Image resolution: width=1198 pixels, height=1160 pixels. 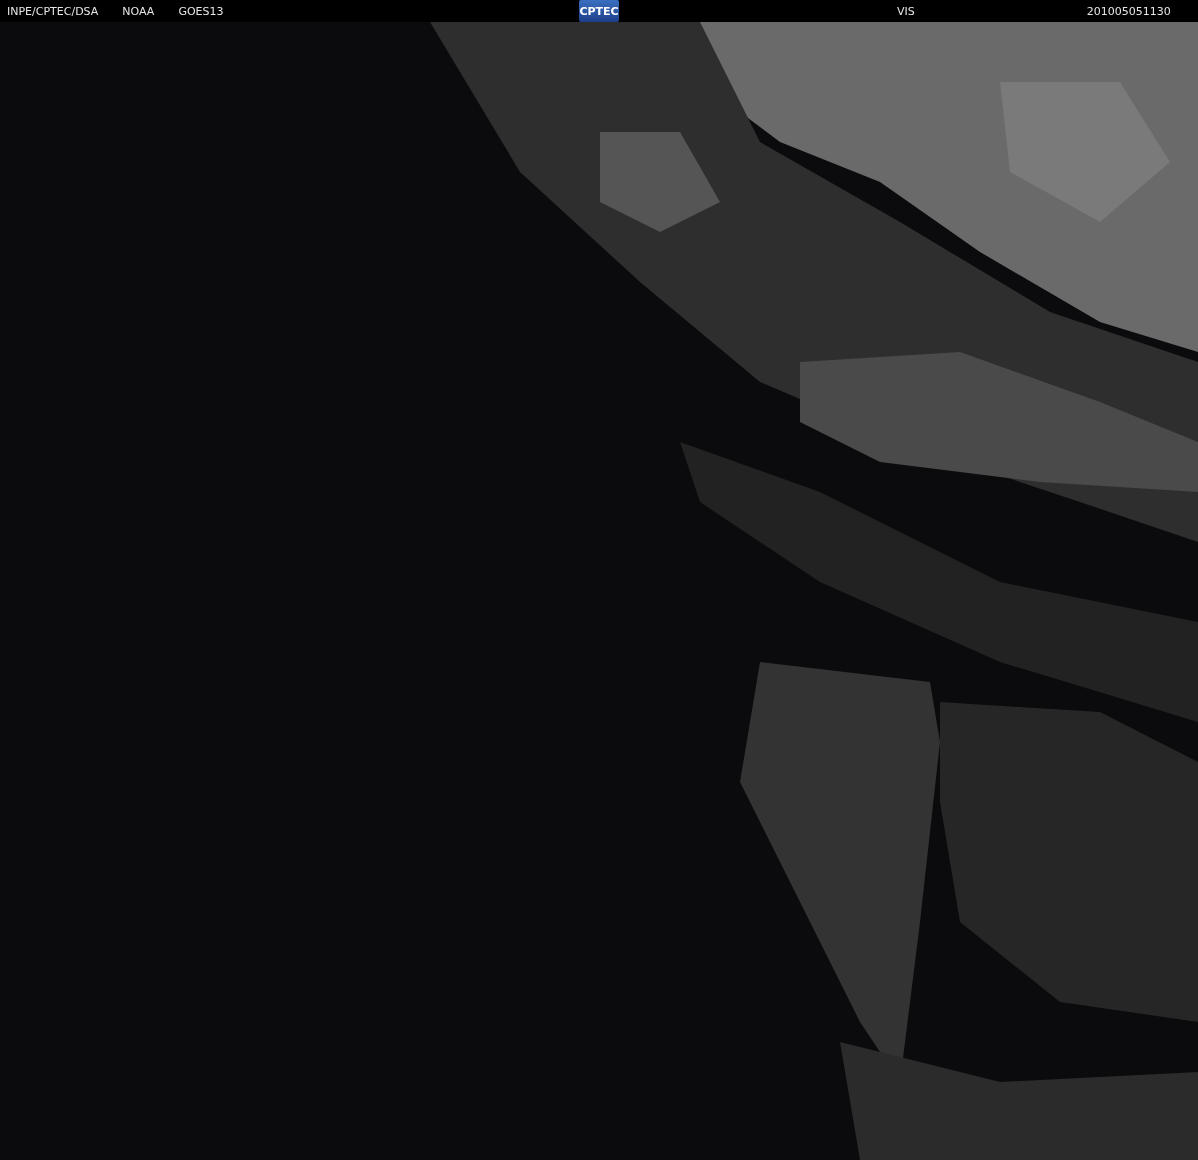 I want to click on source-label: GOES13, so click(x=201, y=11).